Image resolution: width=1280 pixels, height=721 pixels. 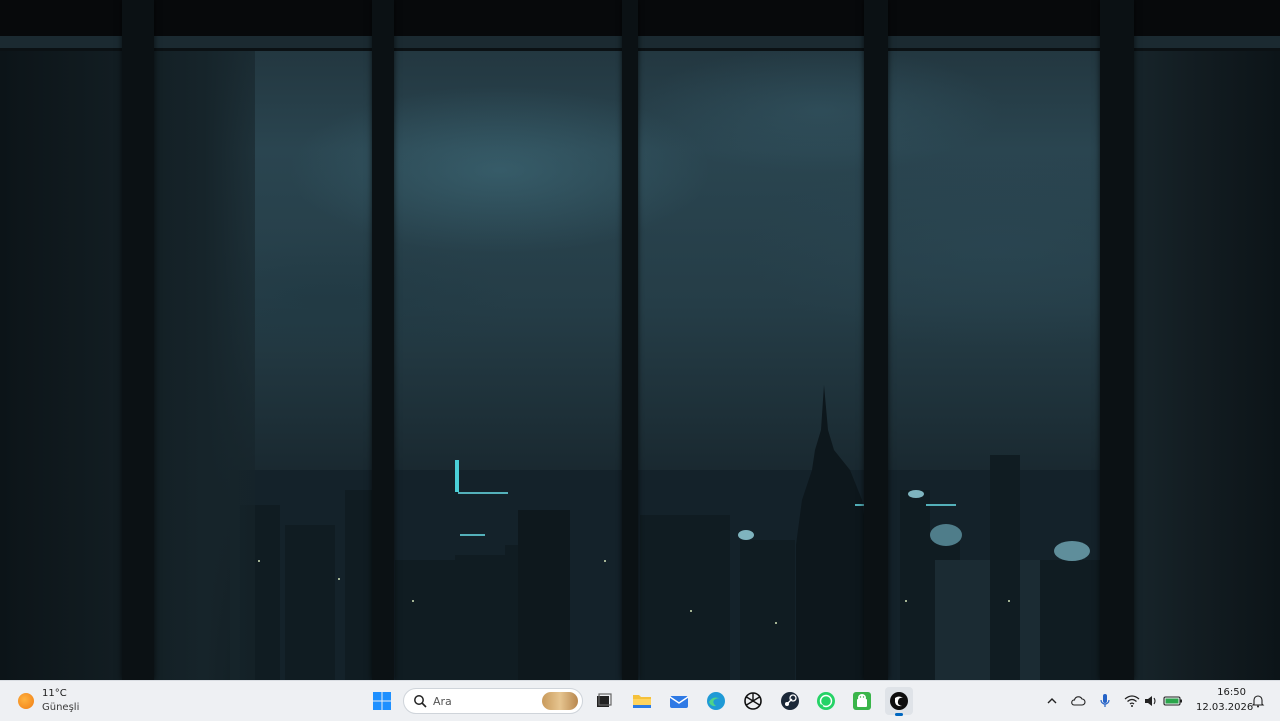 I want to click on active-app-button, so click(x=899, y=701).